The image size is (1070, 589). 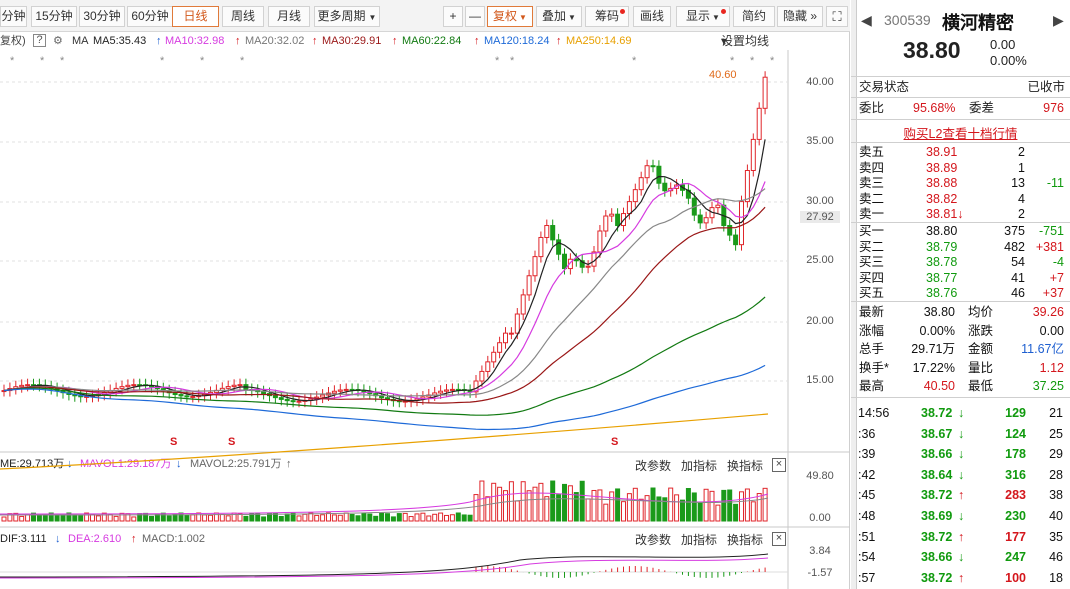 I want to click on trade-status-label: 交易状态, so click(x=884, y=87).